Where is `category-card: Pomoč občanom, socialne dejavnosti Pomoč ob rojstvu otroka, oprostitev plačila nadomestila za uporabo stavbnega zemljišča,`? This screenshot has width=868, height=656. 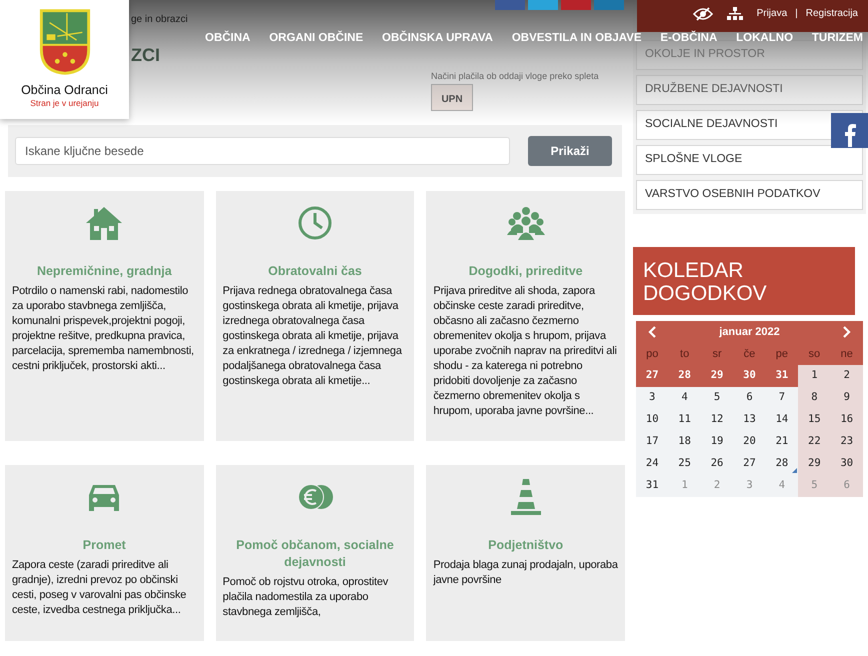
category-card: Pomoč občanom, socialne dejavnosti Pomoč ob rojstvu otroka, oprostitev plačila nadomestila za uporabo stavbnega zemljišča, is located at coordinates (315, 553).